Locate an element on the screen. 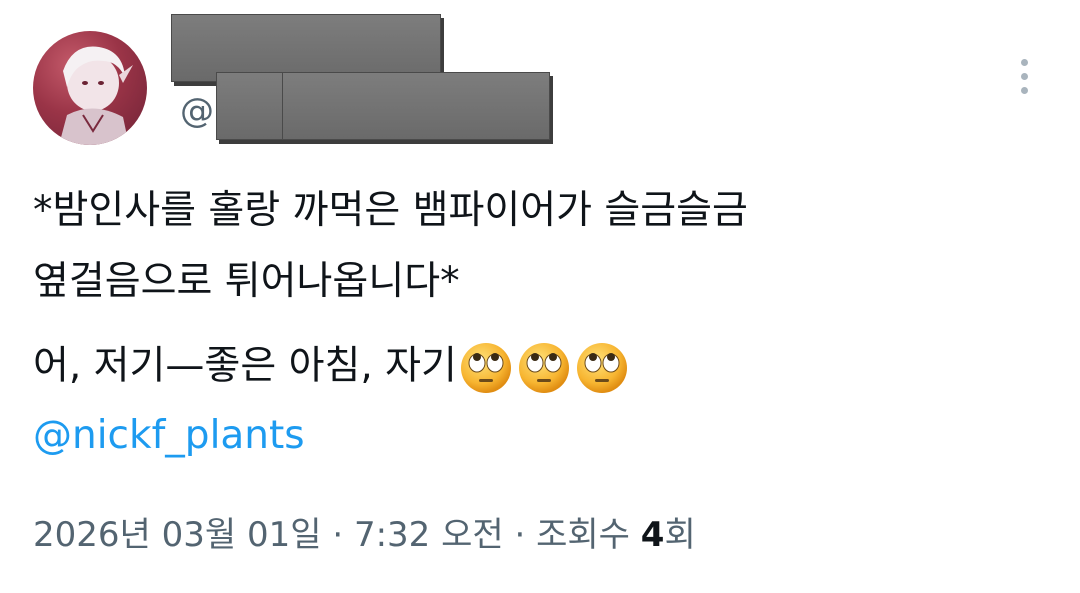 This screenshot has width=1080, height=593. author-handle: @ is located at coordinates (197, 111).